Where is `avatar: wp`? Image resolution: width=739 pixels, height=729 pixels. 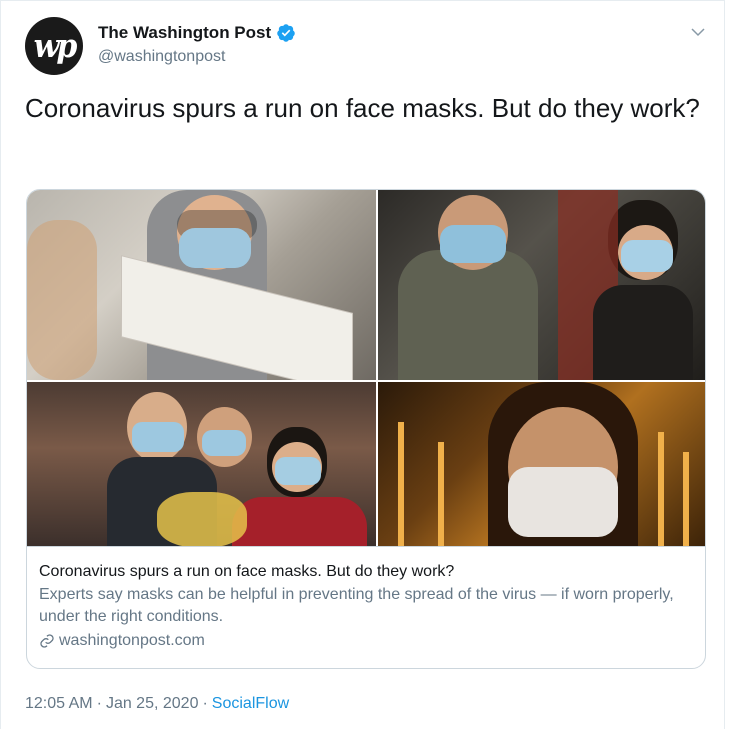
avatar: wp is located at coordinates (54, 46).